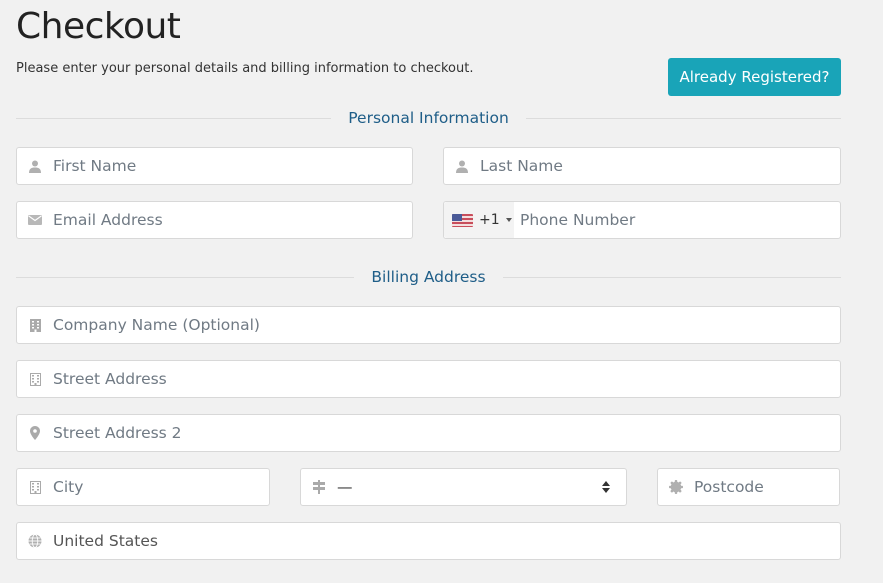  I want to click on us-flag-icon, so click(462, 220).